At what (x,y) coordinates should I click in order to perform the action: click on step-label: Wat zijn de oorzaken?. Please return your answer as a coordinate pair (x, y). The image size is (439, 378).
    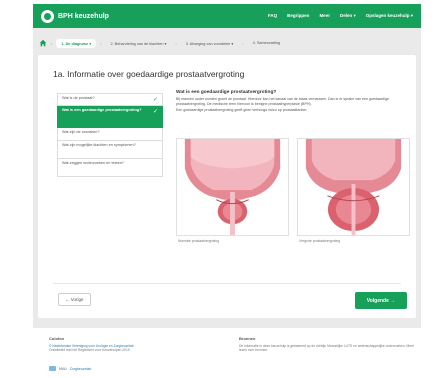
    Looking at the image, I should click on (81, 132).